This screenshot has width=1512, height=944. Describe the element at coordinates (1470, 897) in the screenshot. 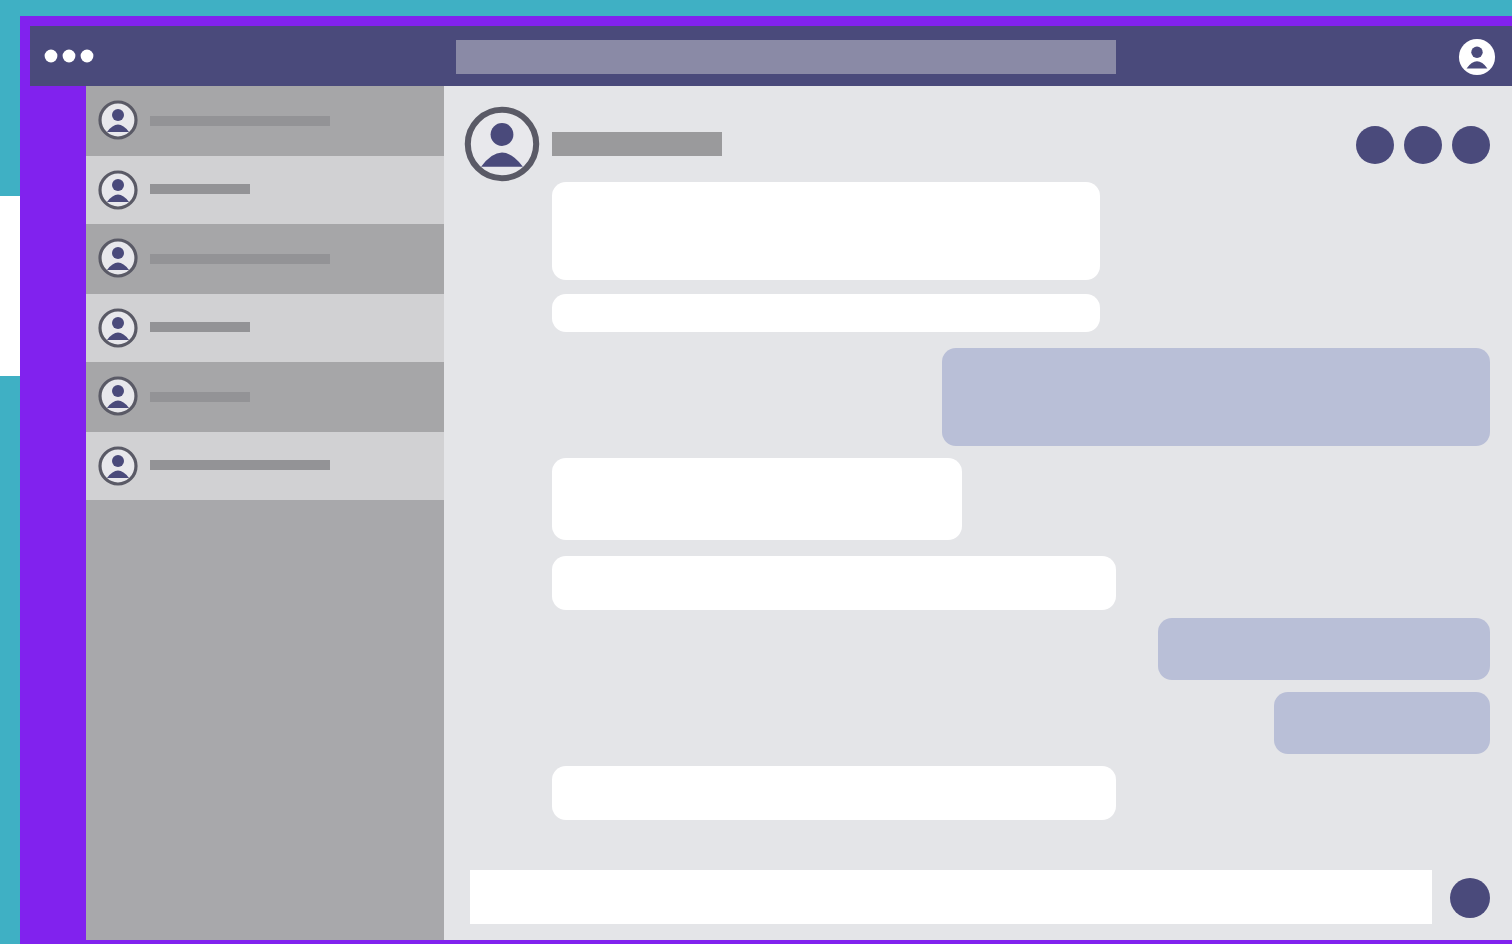

I see `send-button-icon` at that location.